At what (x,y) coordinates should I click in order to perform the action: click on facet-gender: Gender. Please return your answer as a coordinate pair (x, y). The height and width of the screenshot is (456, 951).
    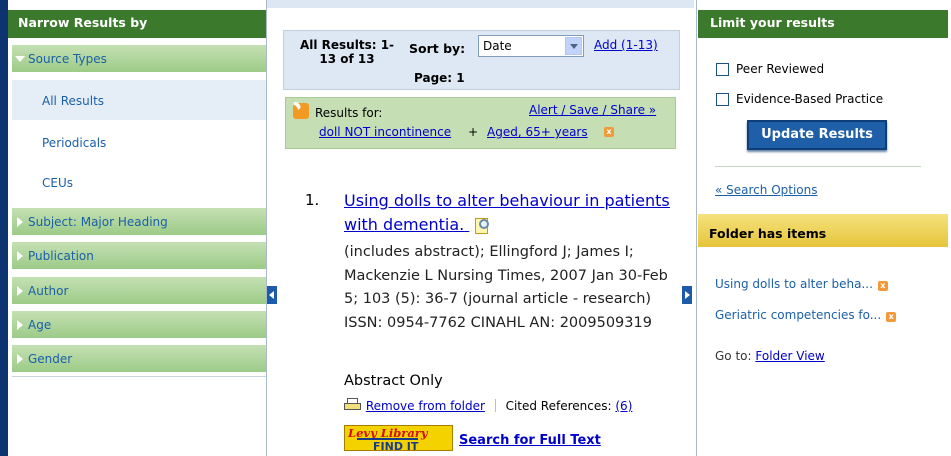
    Looking at the image, I should click on (139, 359).